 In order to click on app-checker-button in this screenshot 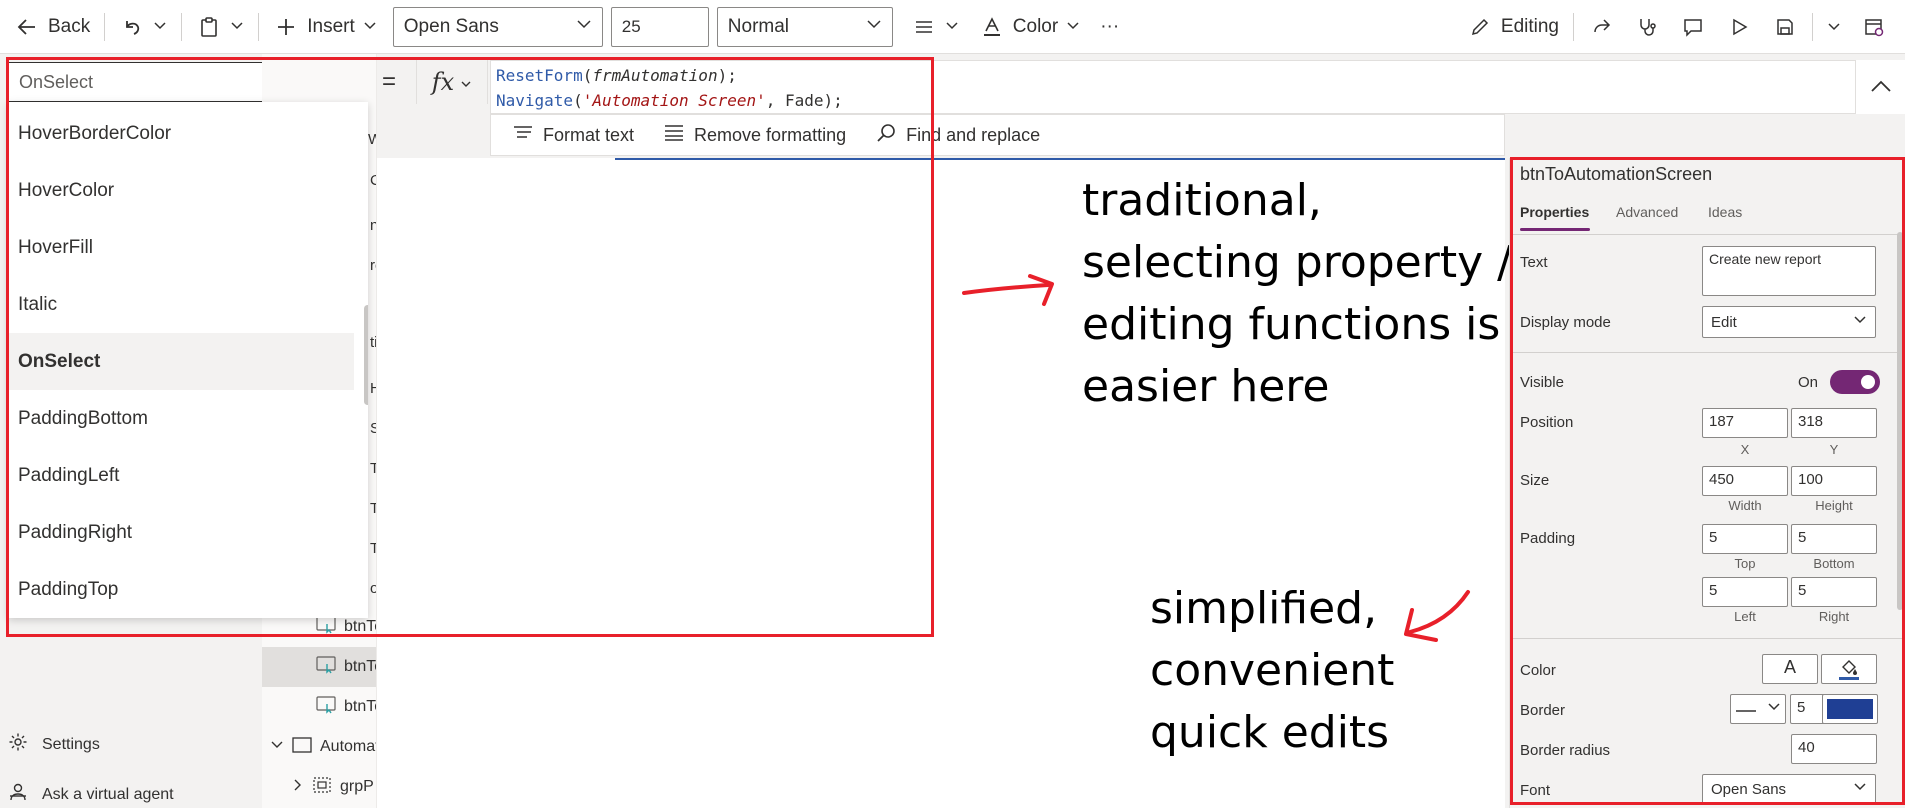, I will do `click(1647, 27)`.